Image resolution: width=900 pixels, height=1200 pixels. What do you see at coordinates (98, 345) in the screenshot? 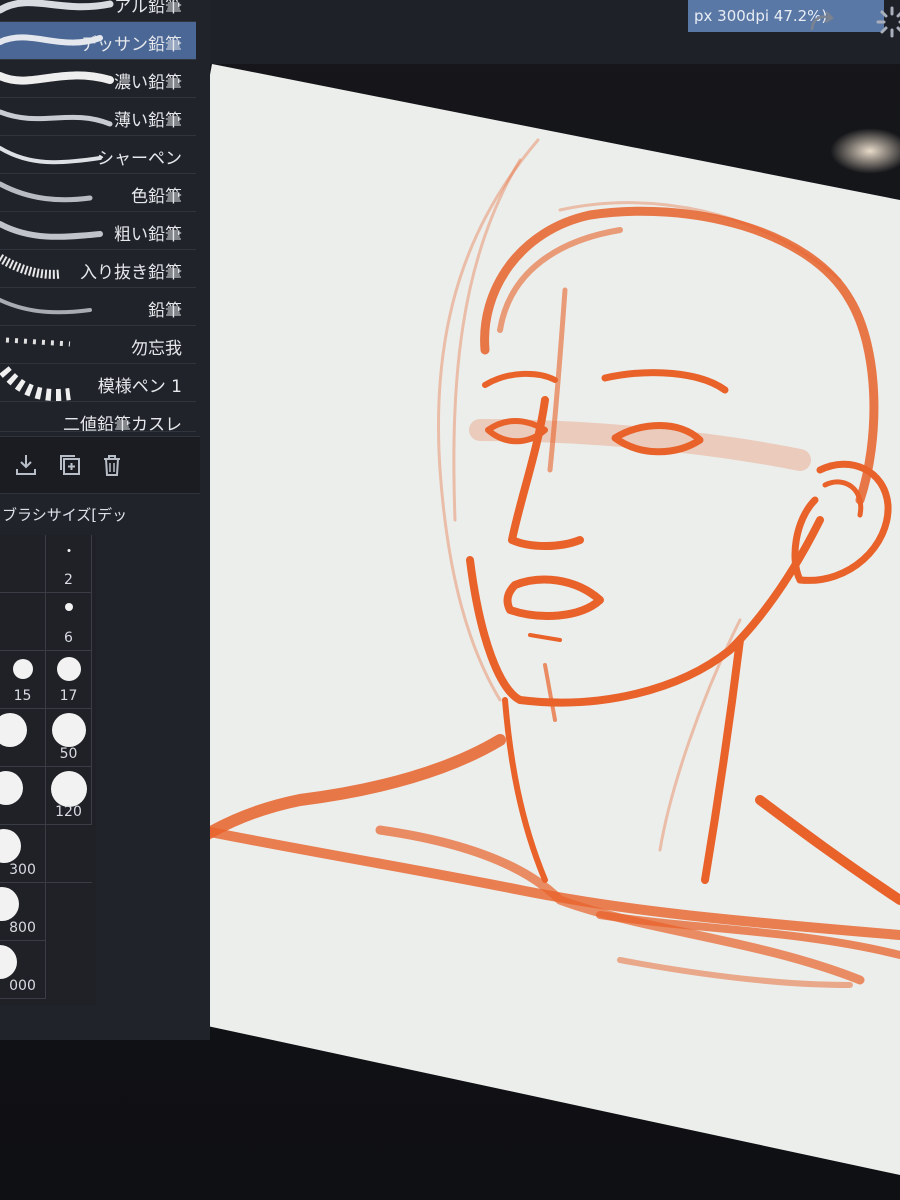
I see `brush-item-9: 勿忘我` at bounding box center [98, 345].